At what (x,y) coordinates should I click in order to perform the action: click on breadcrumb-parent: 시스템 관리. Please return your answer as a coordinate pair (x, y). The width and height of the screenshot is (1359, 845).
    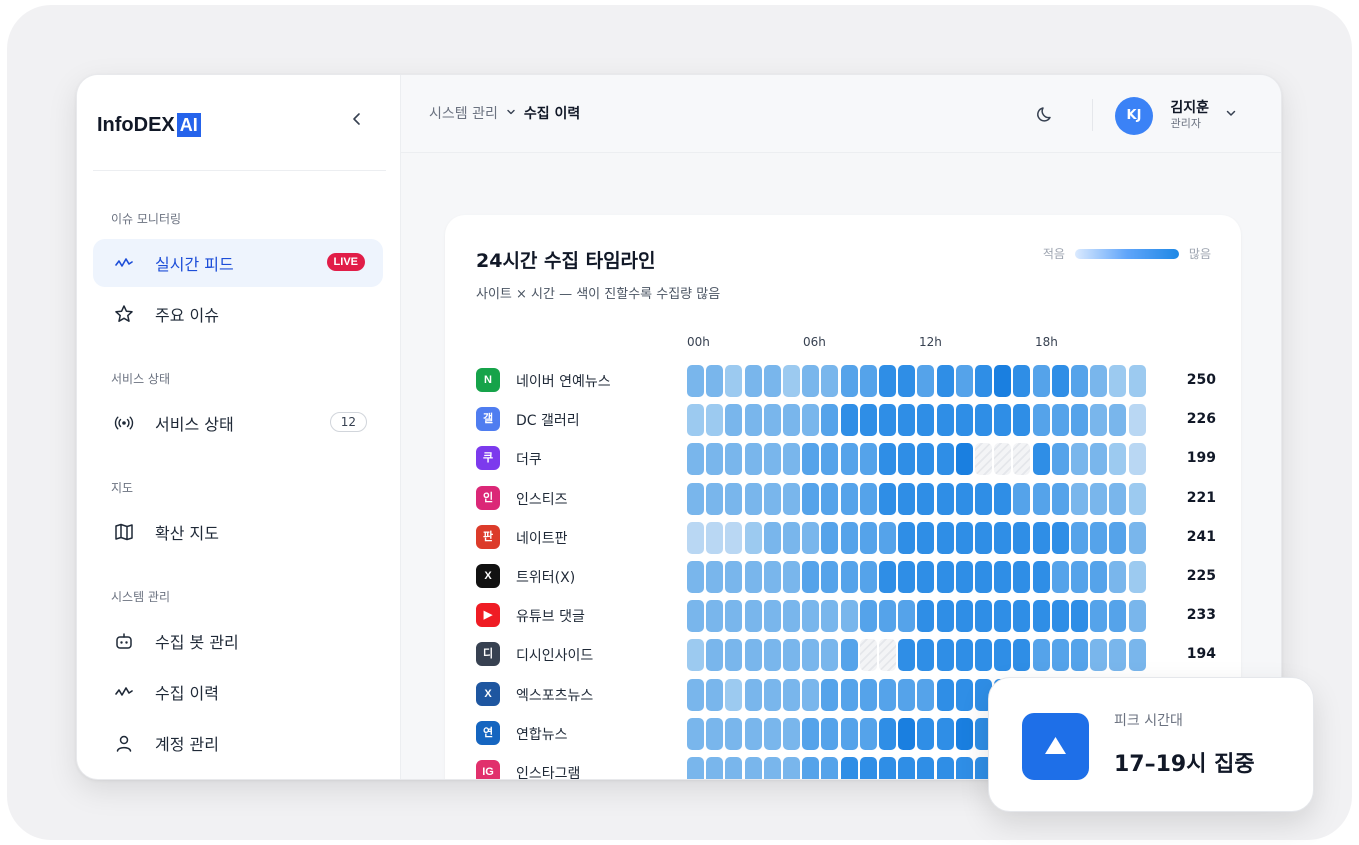
    Looking at the image, I should click on (463, 113).